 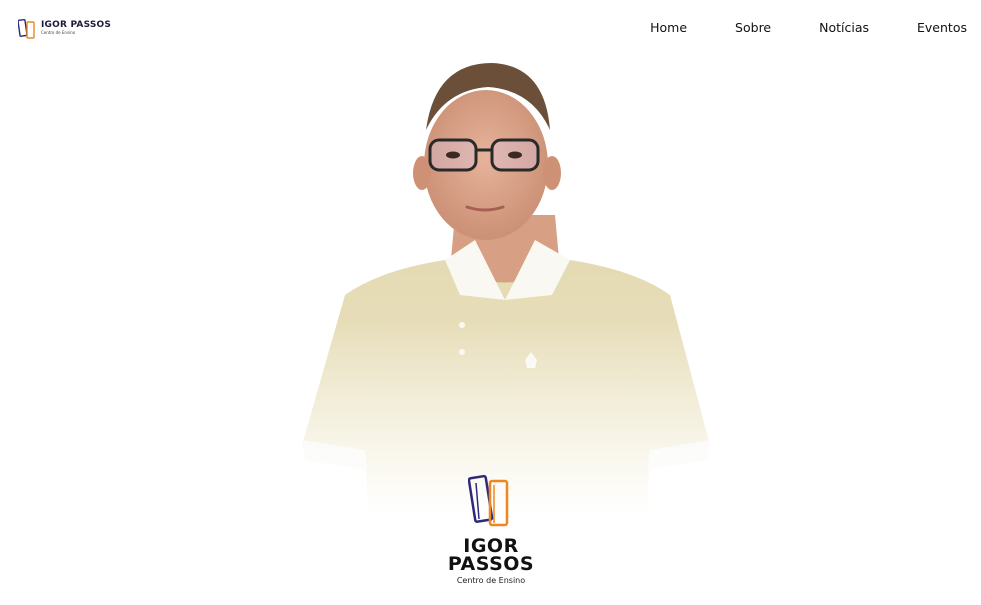 I want to click on center-logo-name-line2: PASSOS, so click(x=491, y=564).